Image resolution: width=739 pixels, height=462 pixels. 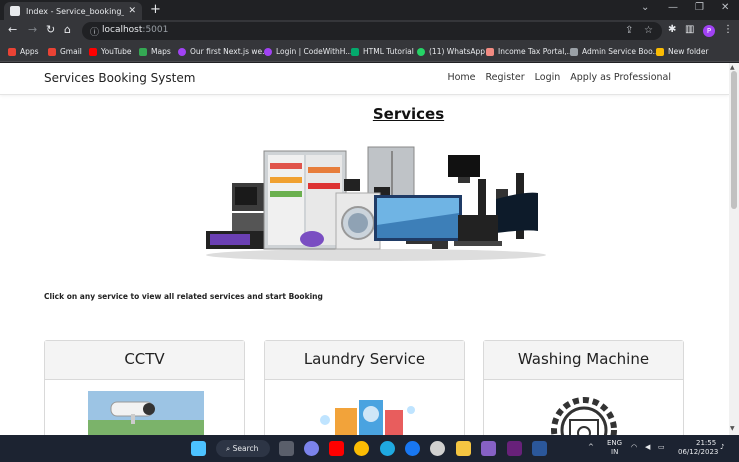 What do you see at coordinates (198, 448) in the screenshot?
I see `windows-start-icon` at bounding box center [198, 448].